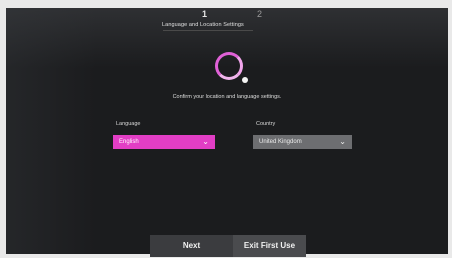 The image size is (452, 258). I want to click on next-button: Next, so click(191, 246).